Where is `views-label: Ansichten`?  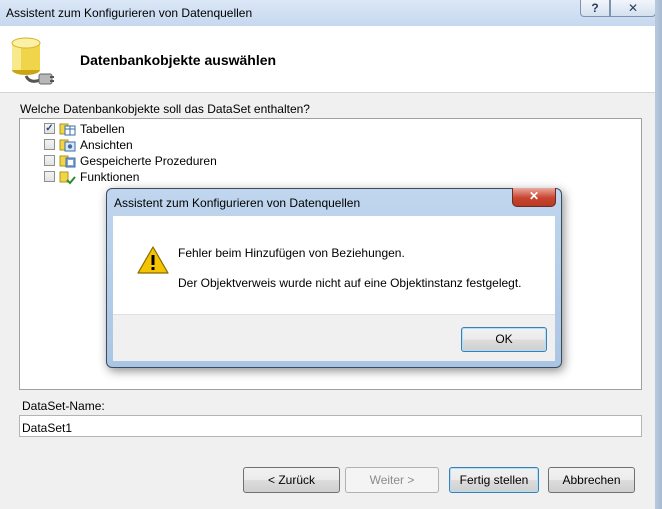 views-label: Ansichten is located at coordinates (106, 145).